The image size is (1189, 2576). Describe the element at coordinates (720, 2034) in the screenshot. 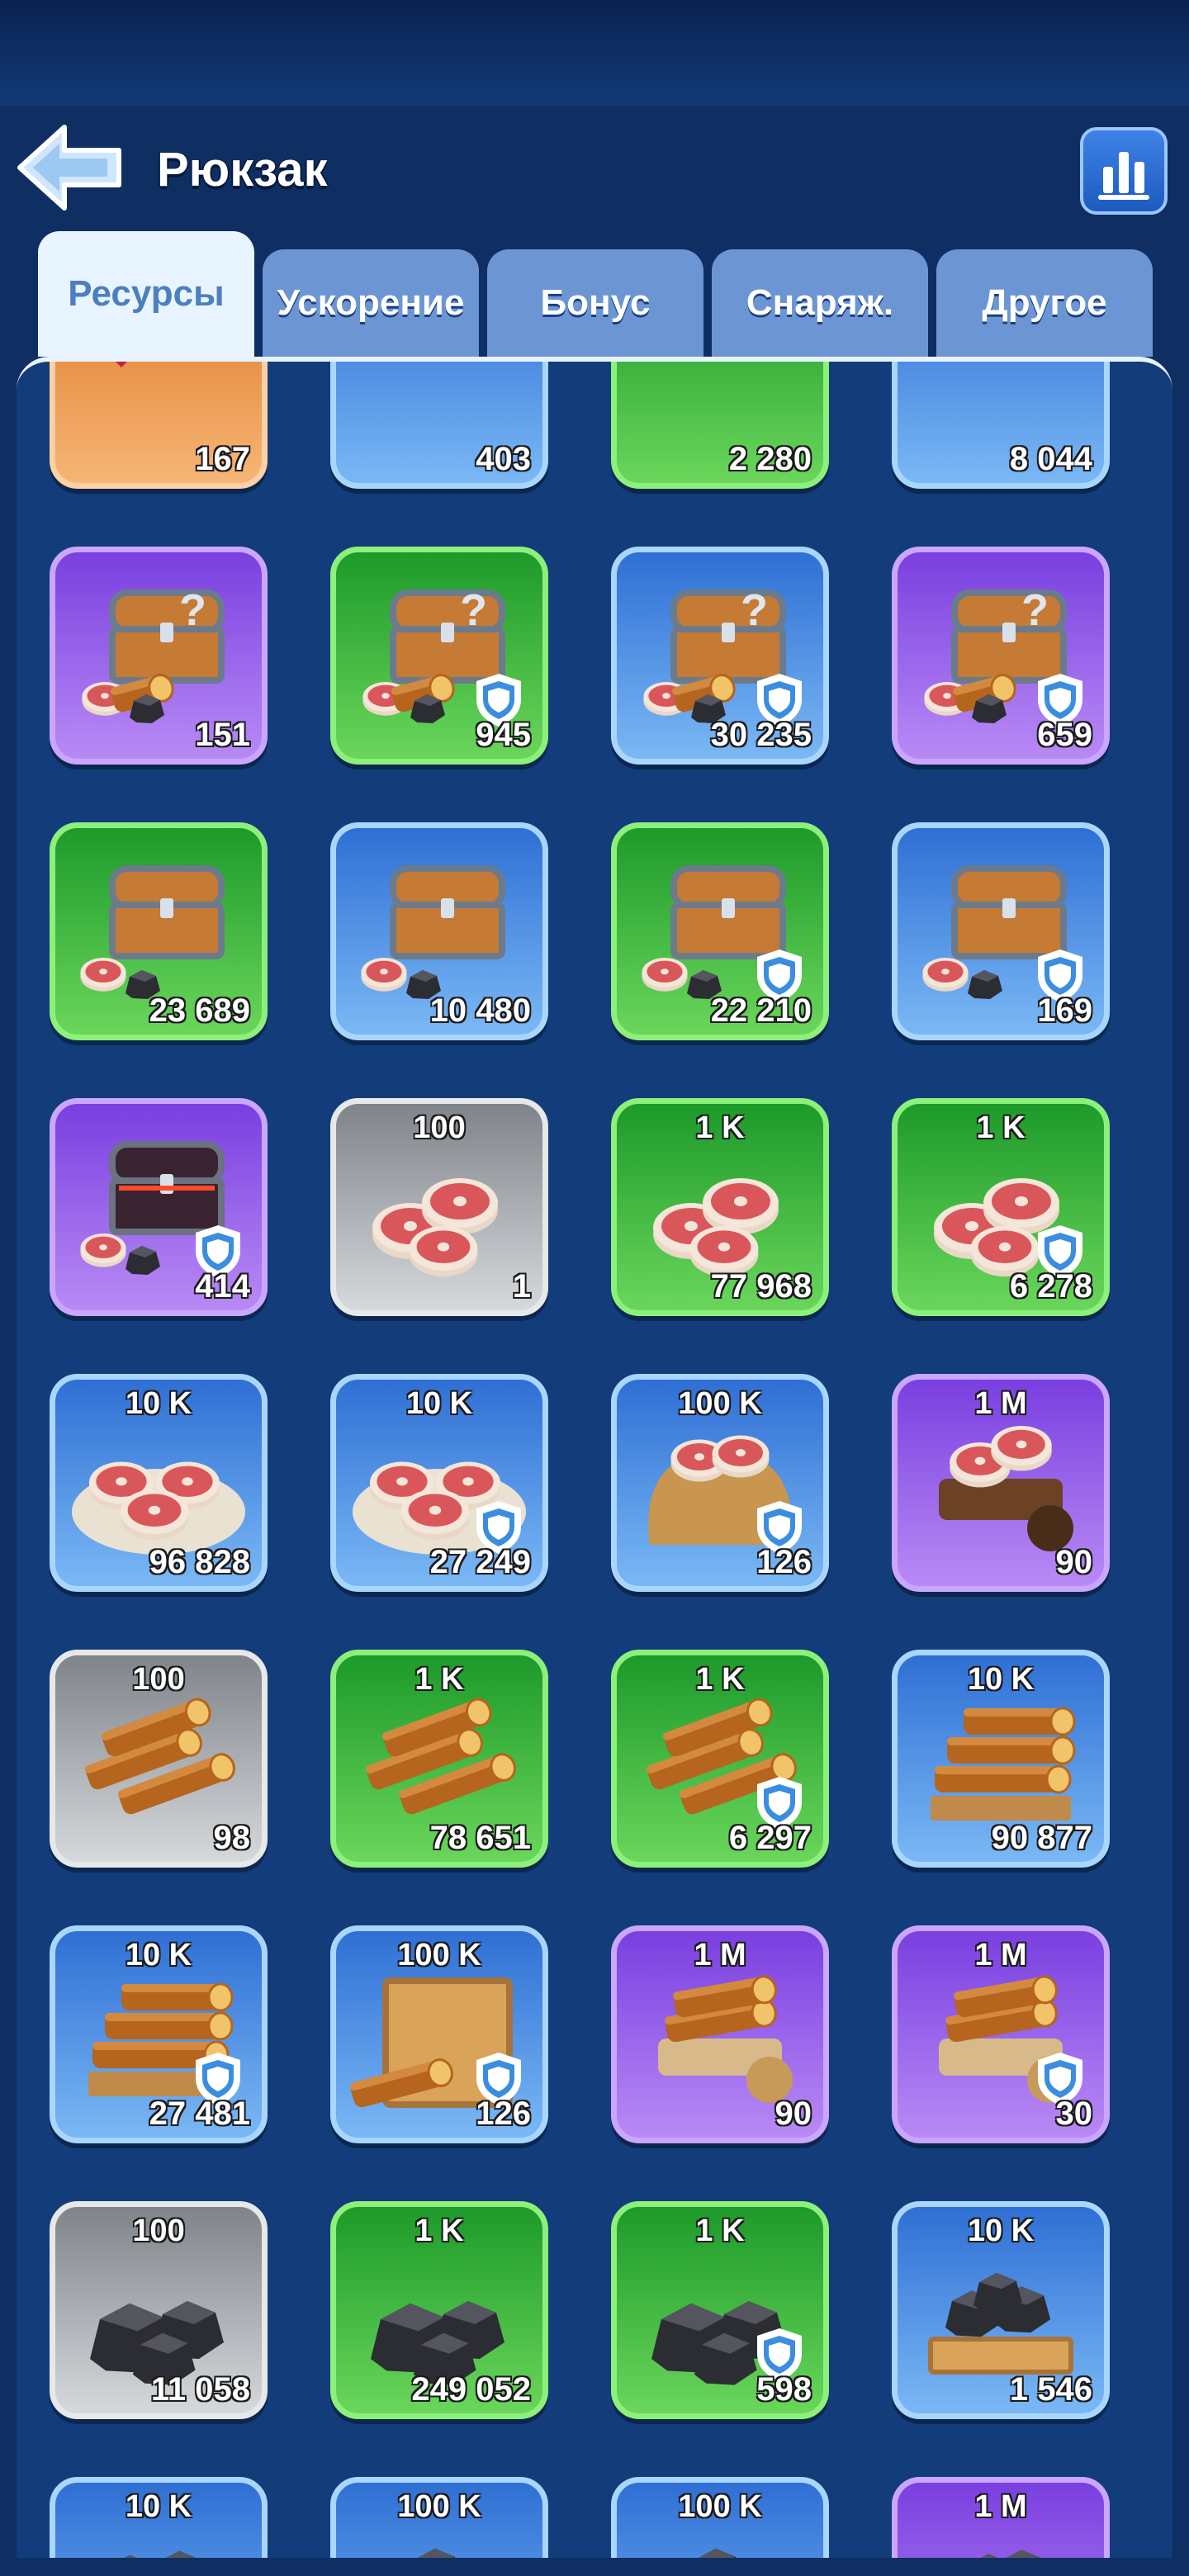

I see `inventory-item-wood-cart: 1 M 90` at that location.